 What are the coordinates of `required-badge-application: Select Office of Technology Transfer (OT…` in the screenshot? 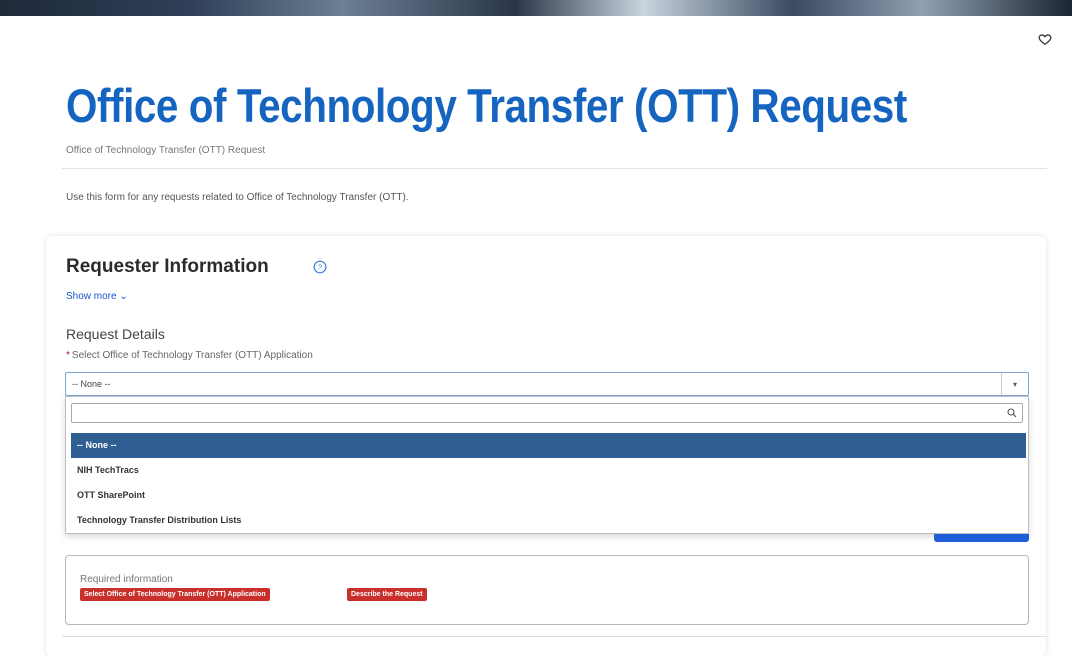 It's located at (175, 594).